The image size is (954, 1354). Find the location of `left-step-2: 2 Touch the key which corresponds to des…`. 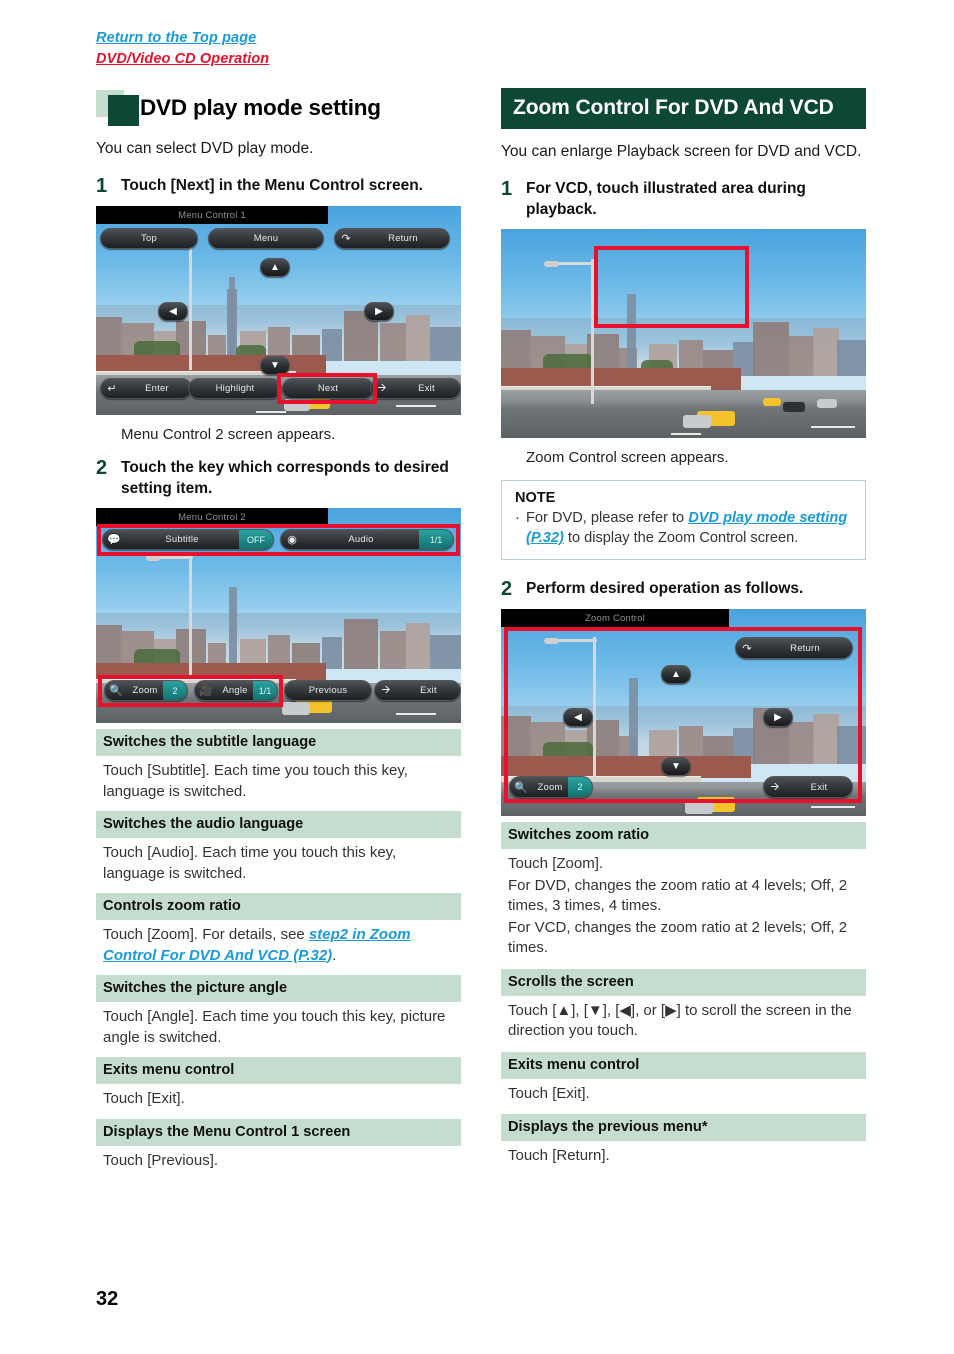

left-step-2: 2 Touch the key which corresponds to des… is located at coordinates (278, 478).